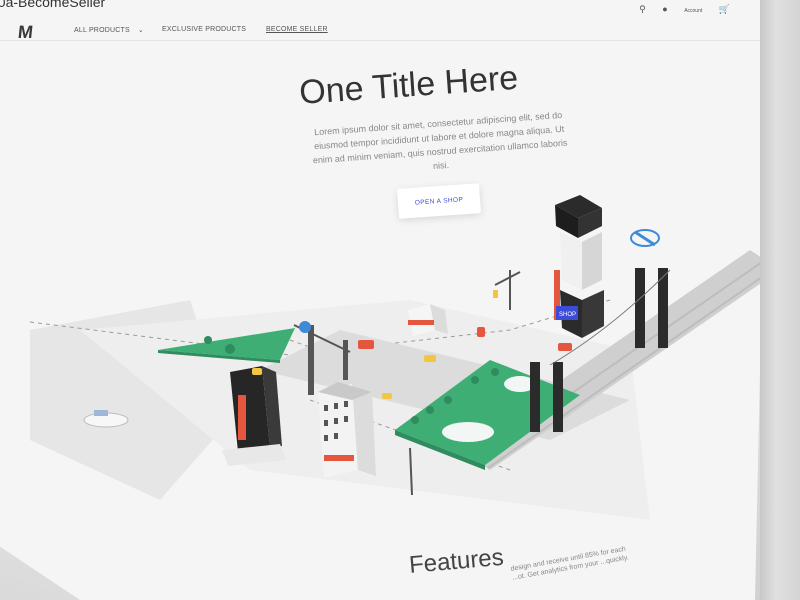  I want to click on tower-mid-front, so click(571, 261).